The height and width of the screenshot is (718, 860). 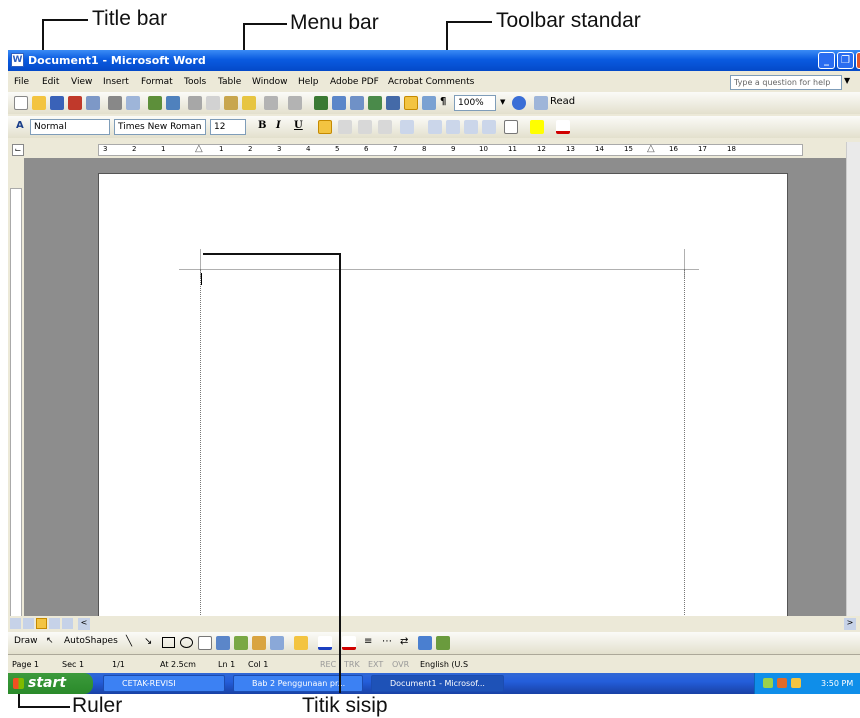 I want to click on scroll-left-icon: <, so click(x=84, y=624).